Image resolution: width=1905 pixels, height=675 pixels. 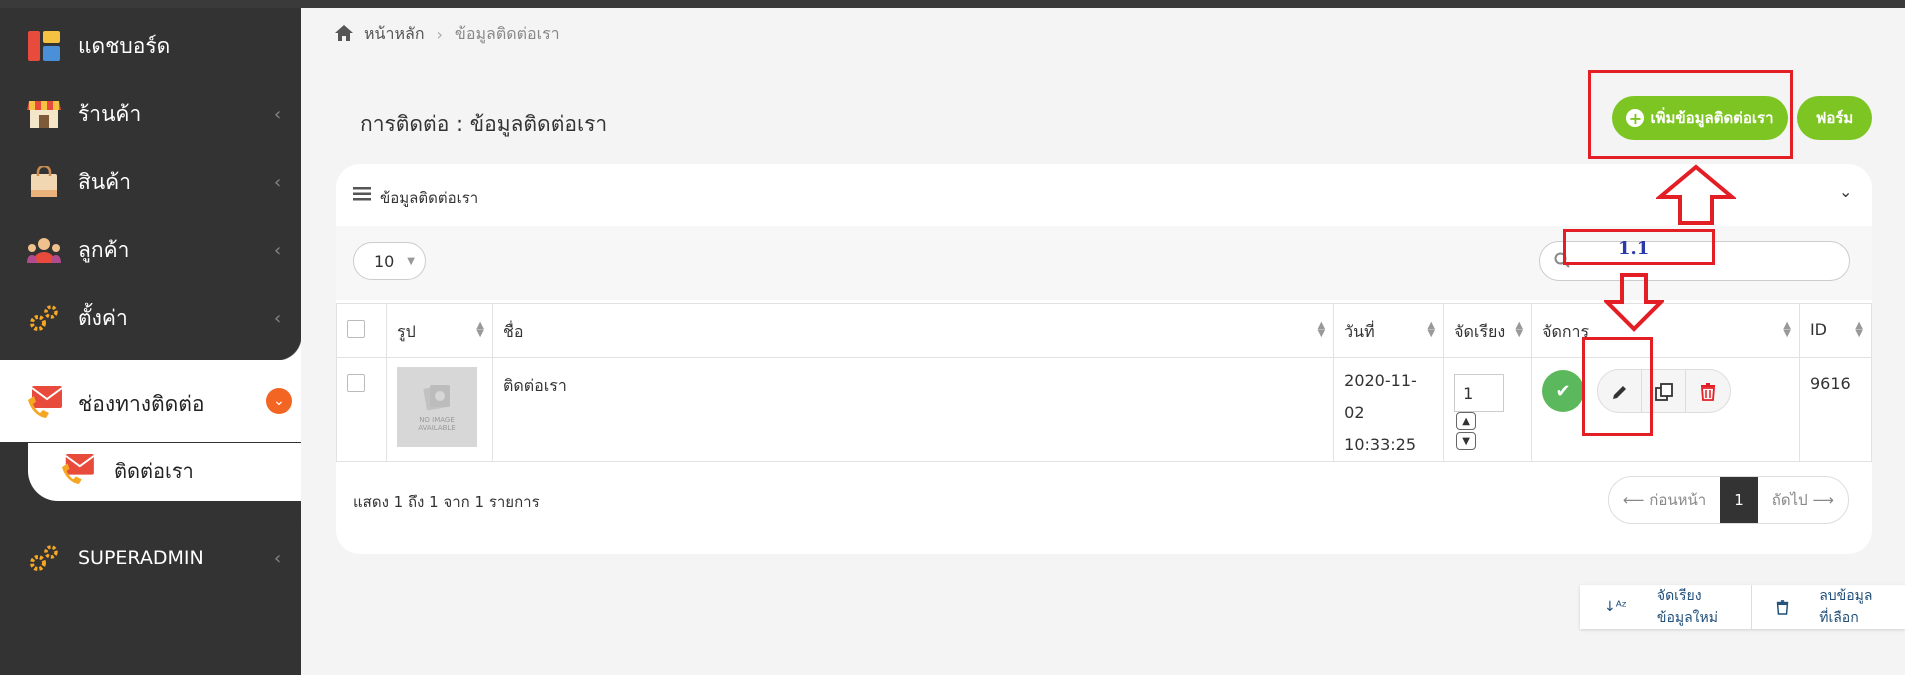 What do you see at coordinates (1479, 393) in the screenshot?
I see `order-input: 1` at bounding box center [1479, 393].